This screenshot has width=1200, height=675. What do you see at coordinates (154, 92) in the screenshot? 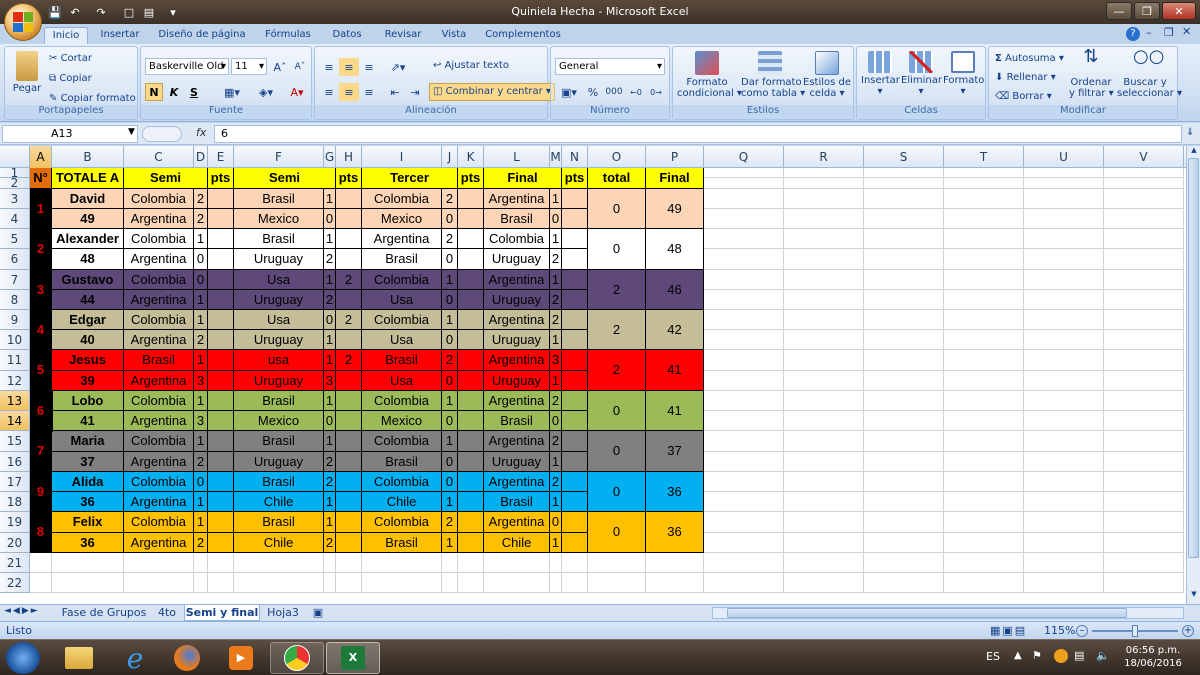
I see `bold-button: N` at bounding box center [154, 92].